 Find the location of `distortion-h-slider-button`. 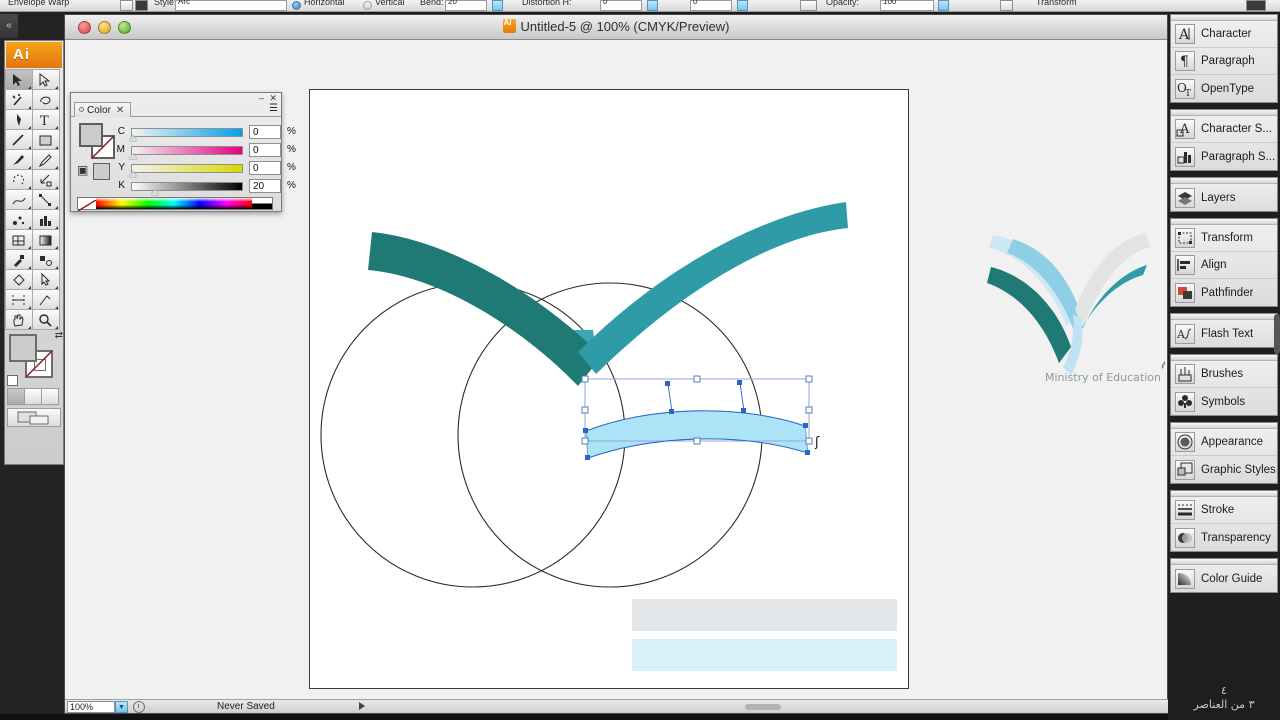

distortion-h-slider-button is located at coordinates (652, 5).